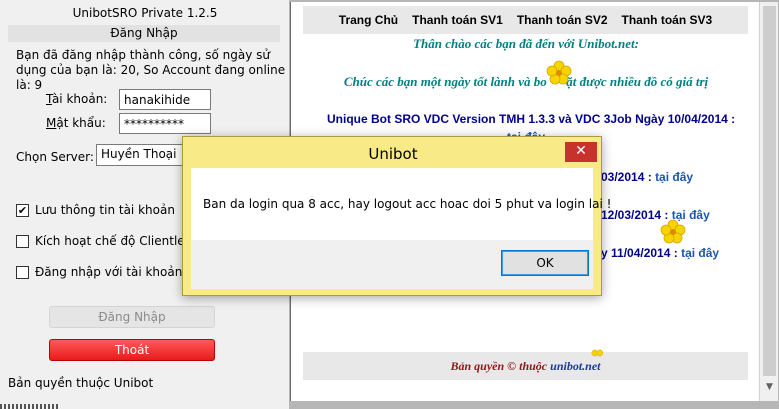 The height and width of the screenshot is (409, 779). I want to click on server-label: Chọn Server:, so click(55, 157).